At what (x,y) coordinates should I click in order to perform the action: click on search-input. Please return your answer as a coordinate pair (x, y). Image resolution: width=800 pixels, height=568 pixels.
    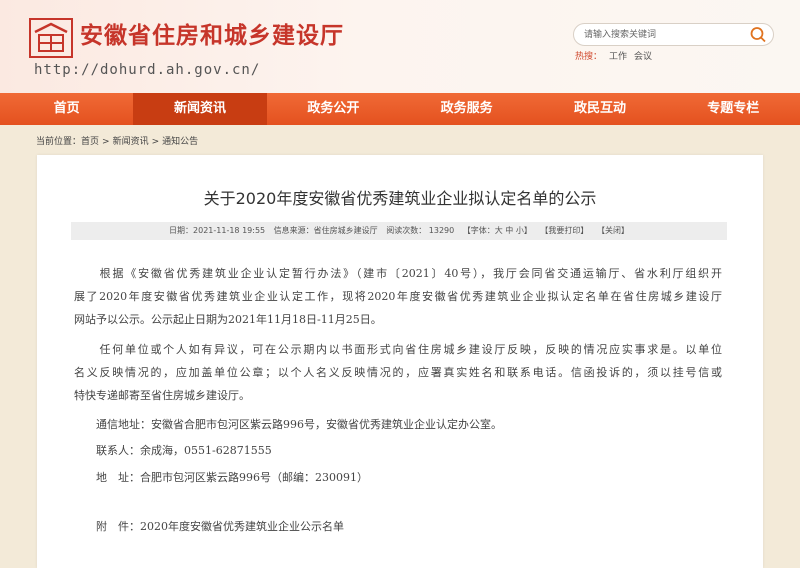
    Looking at the image, I should click on (659, 34).